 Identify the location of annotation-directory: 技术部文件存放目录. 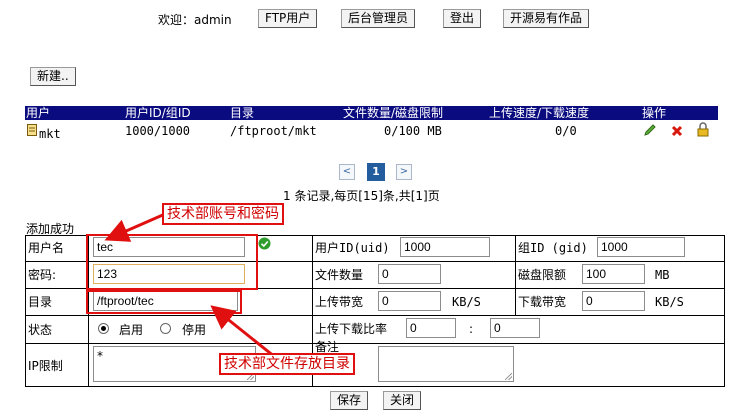
(287, 364).